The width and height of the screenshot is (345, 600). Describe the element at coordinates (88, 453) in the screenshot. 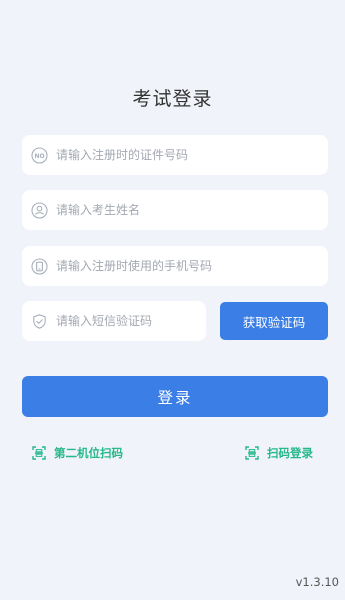

I see `second-device-scan-label: 第二机位扫码` at that location.